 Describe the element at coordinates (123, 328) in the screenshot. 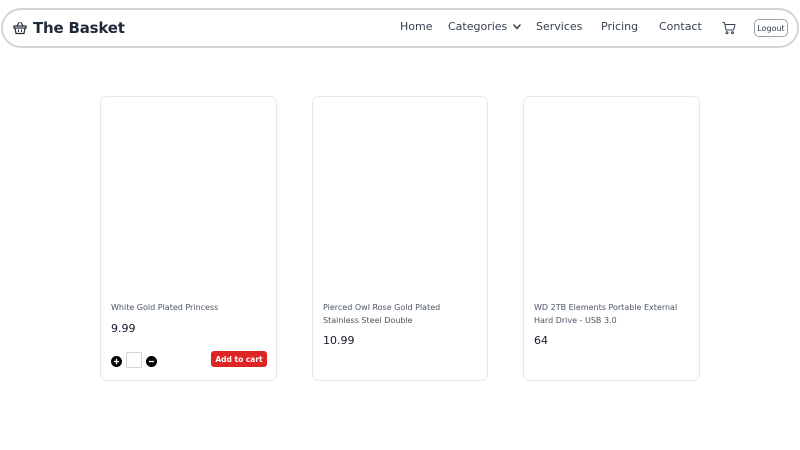

I see `product-price: 9.99` at that location.